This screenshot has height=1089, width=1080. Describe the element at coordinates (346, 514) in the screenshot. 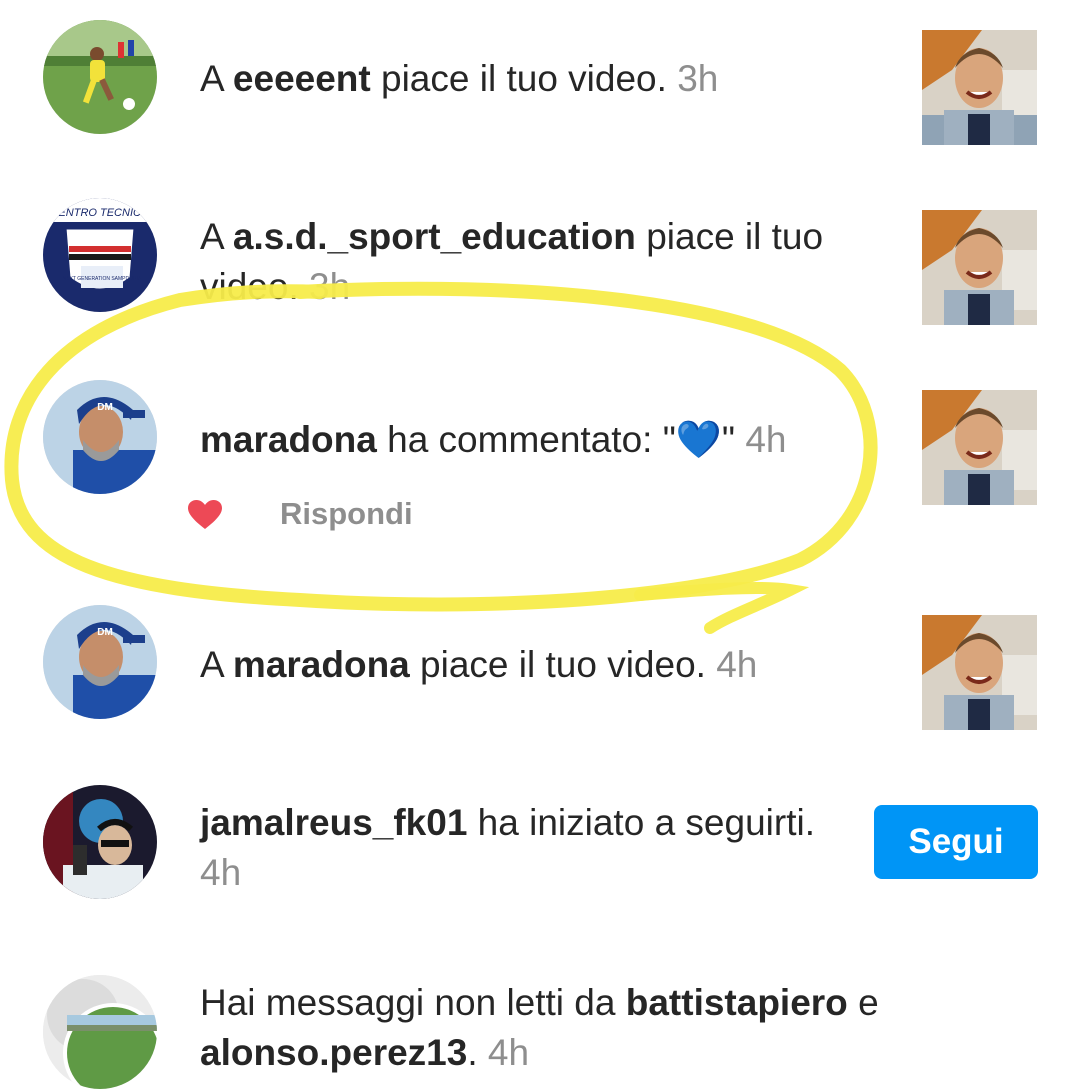

I see `reply-button: Rispondi` at that location.